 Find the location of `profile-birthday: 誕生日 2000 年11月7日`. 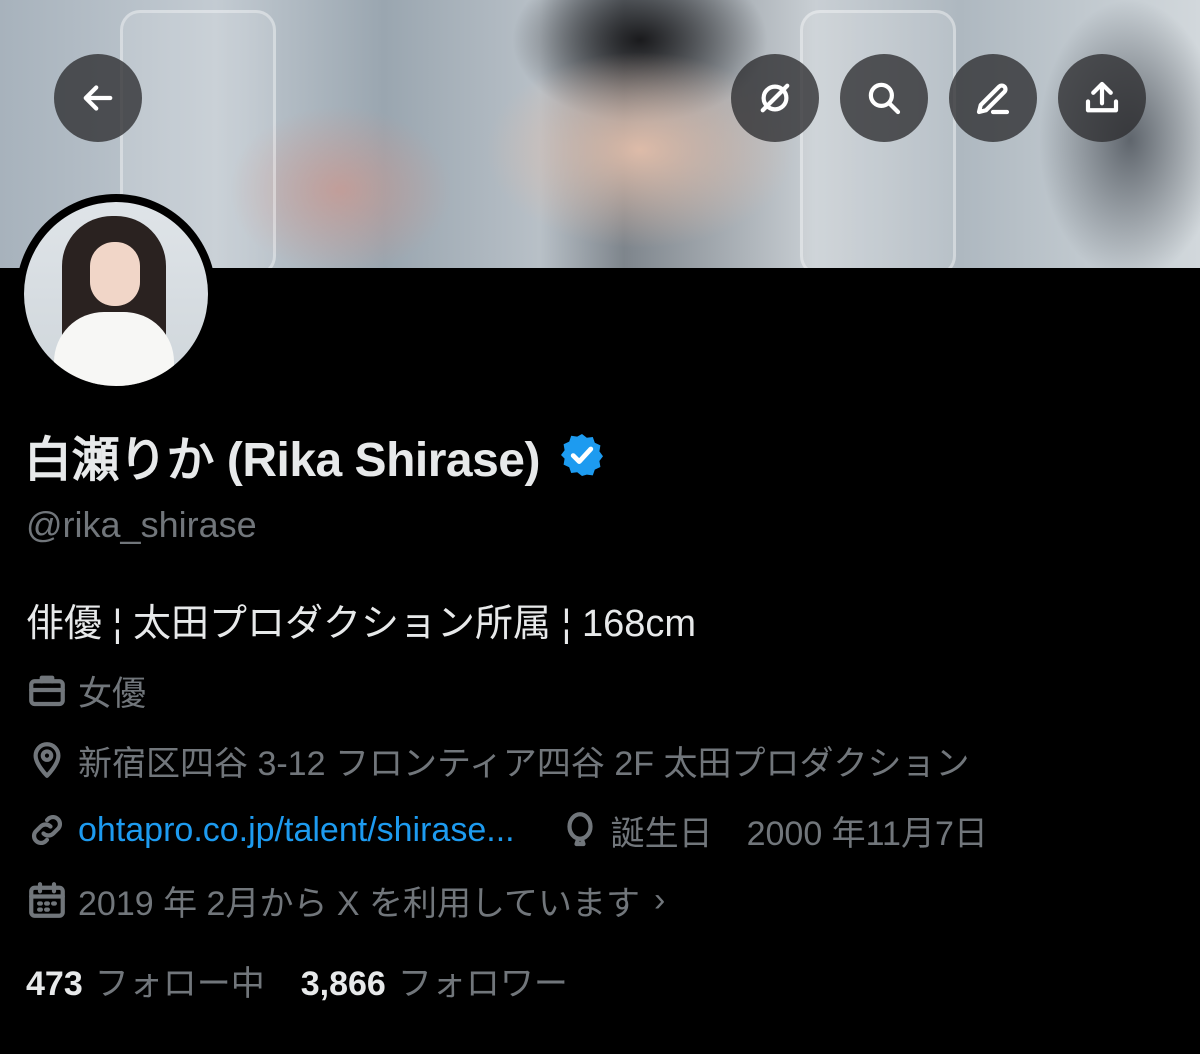

profile-birthday: 誕生日 2000 年11月7日 is located at coordinates (799, 833).